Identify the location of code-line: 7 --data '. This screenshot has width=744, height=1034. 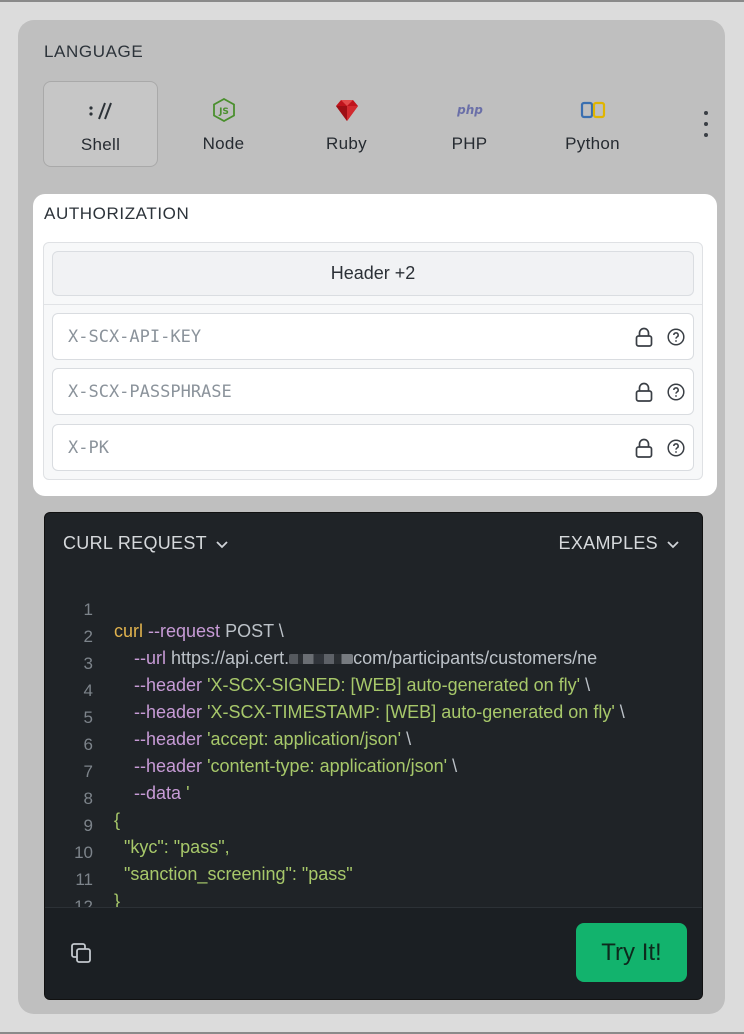
(373, 772).